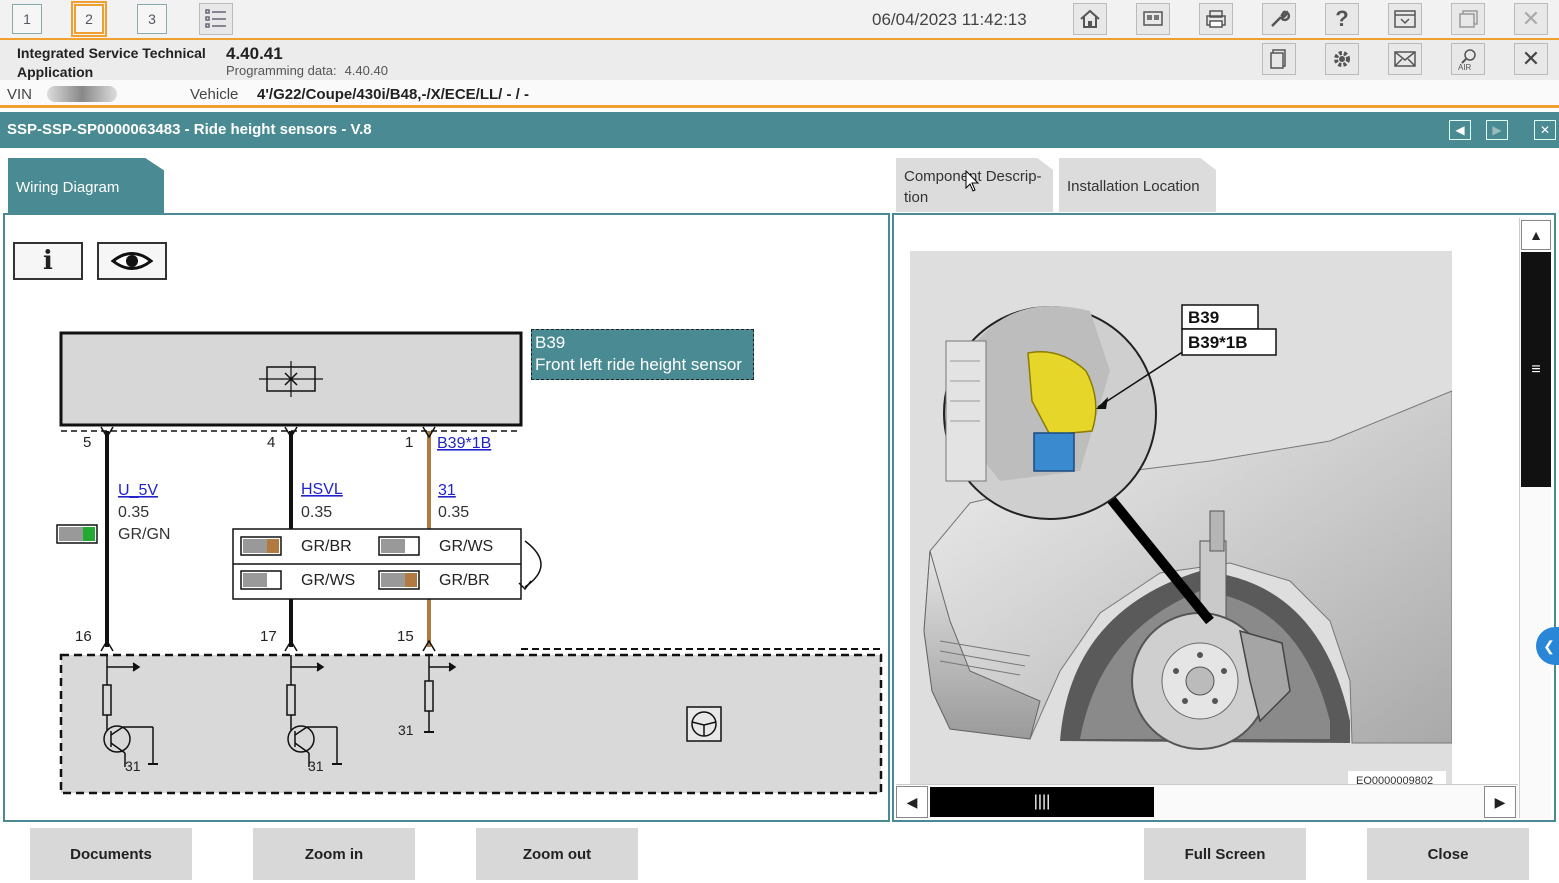  What do you see at coordinates (1225, 854) in the screenshot?
I see `full-screen-button: Full Screen` at bounding box center [1225, 854].